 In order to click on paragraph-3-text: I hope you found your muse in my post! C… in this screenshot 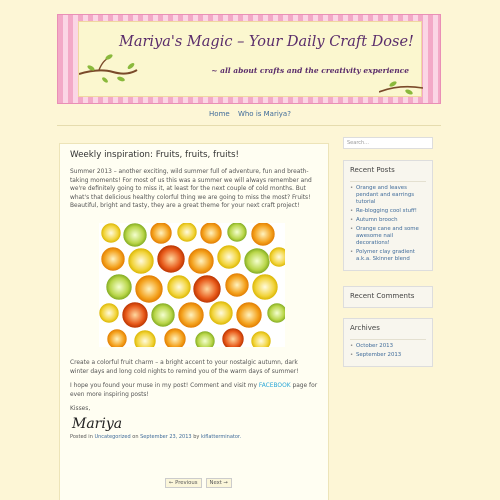, I will do `click(164, 386)`.